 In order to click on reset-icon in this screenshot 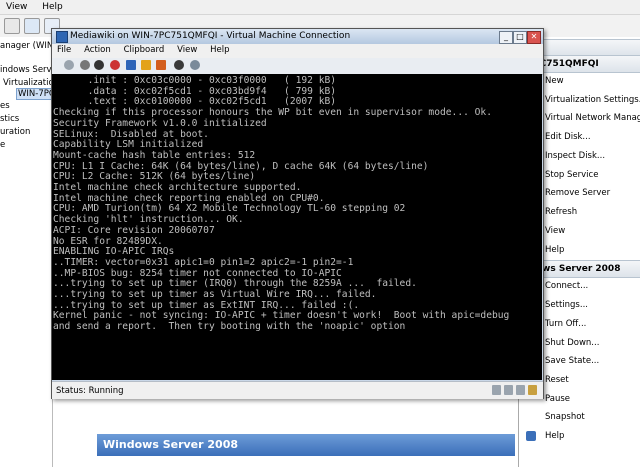, I will do `click(161, 65)`.